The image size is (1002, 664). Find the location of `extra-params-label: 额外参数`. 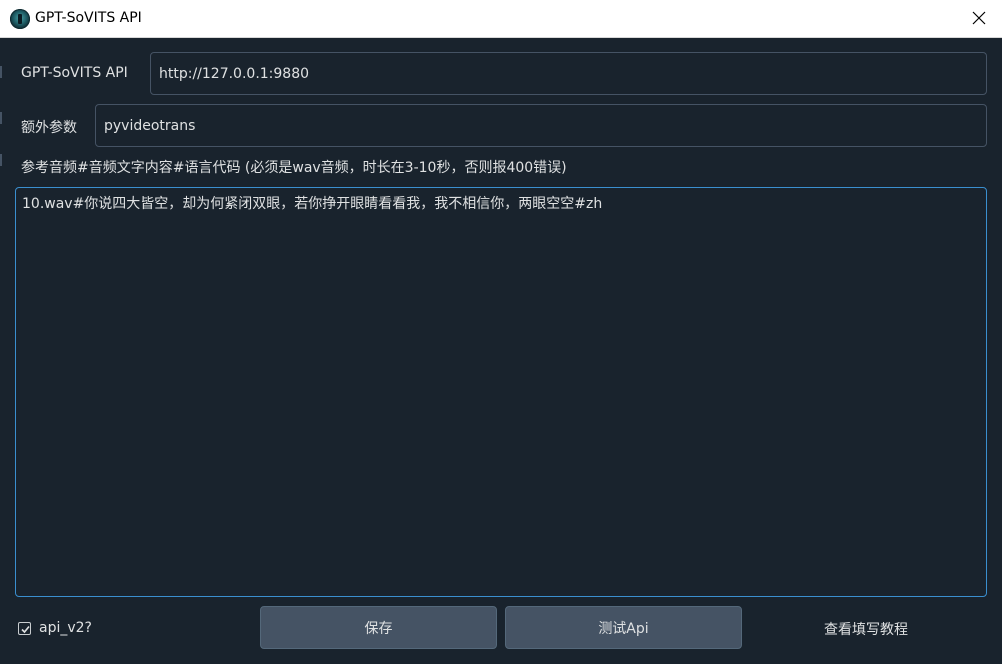

extra-params-label: 额外参数 is located at coordinates (49, 128).